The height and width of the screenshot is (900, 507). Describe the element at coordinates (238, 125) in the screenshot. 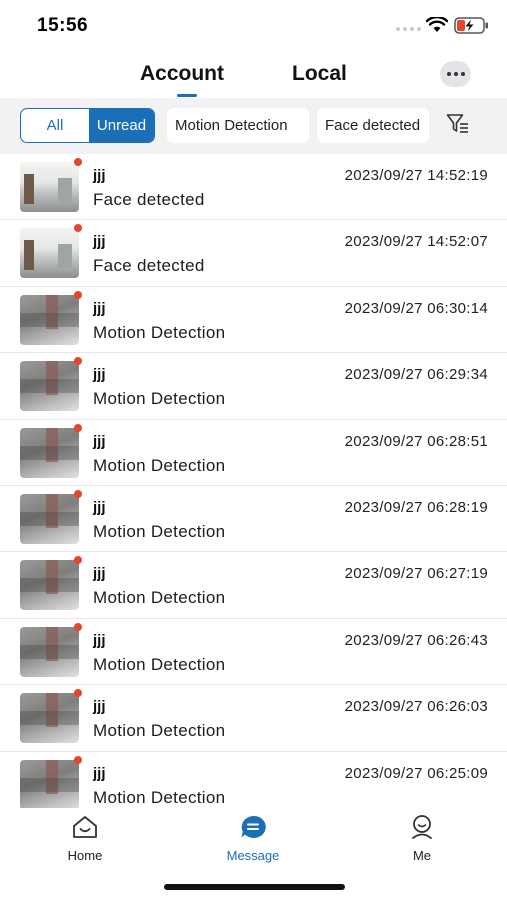

I see `filter-chip-motion-detection: Motion Detection` at that location.